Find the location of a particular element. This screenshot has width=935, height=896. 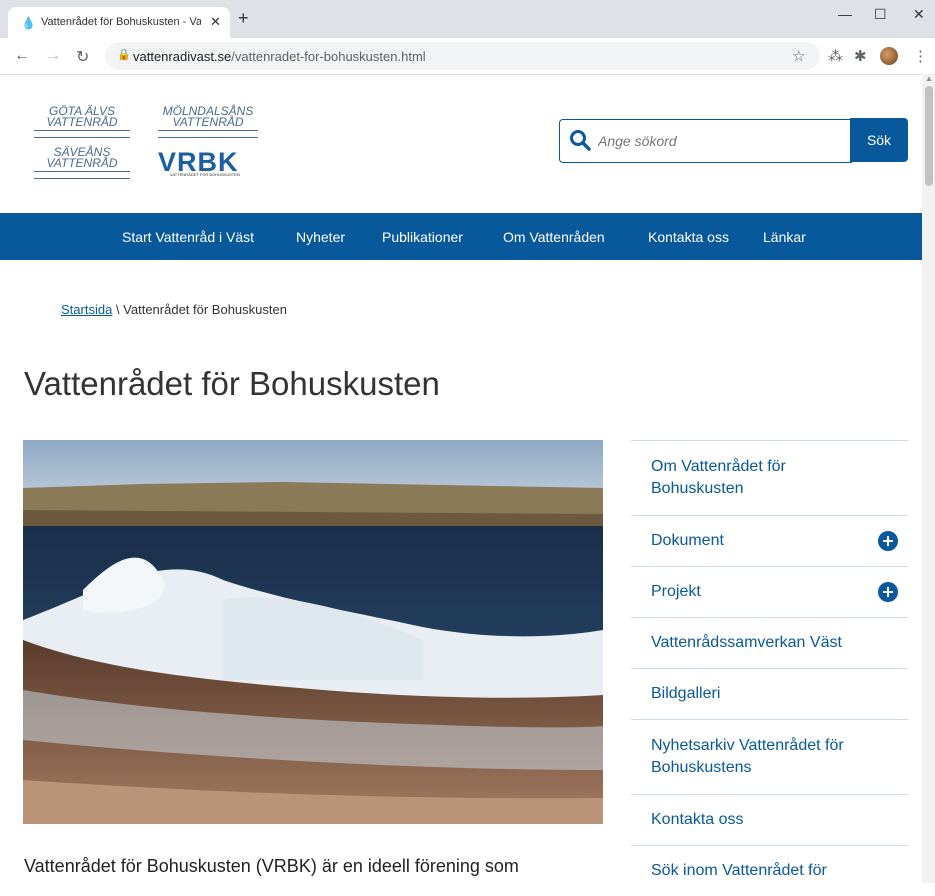

nav-item-kontakta-oss: Kontakta oss is located at coordinates (688, 237).